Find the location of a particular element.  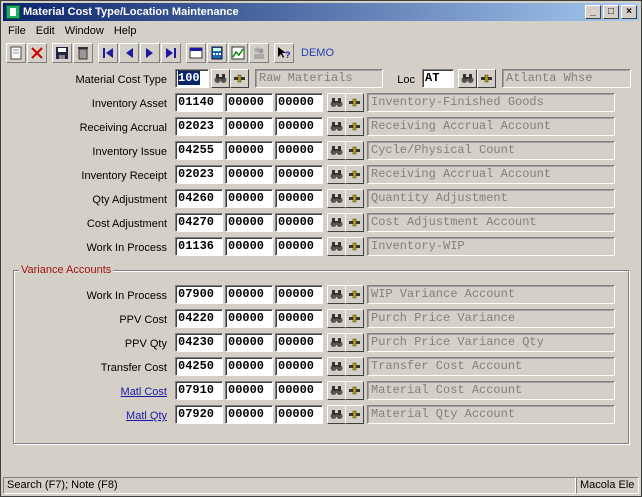

delete-icon is located at coordinates (83, 53).